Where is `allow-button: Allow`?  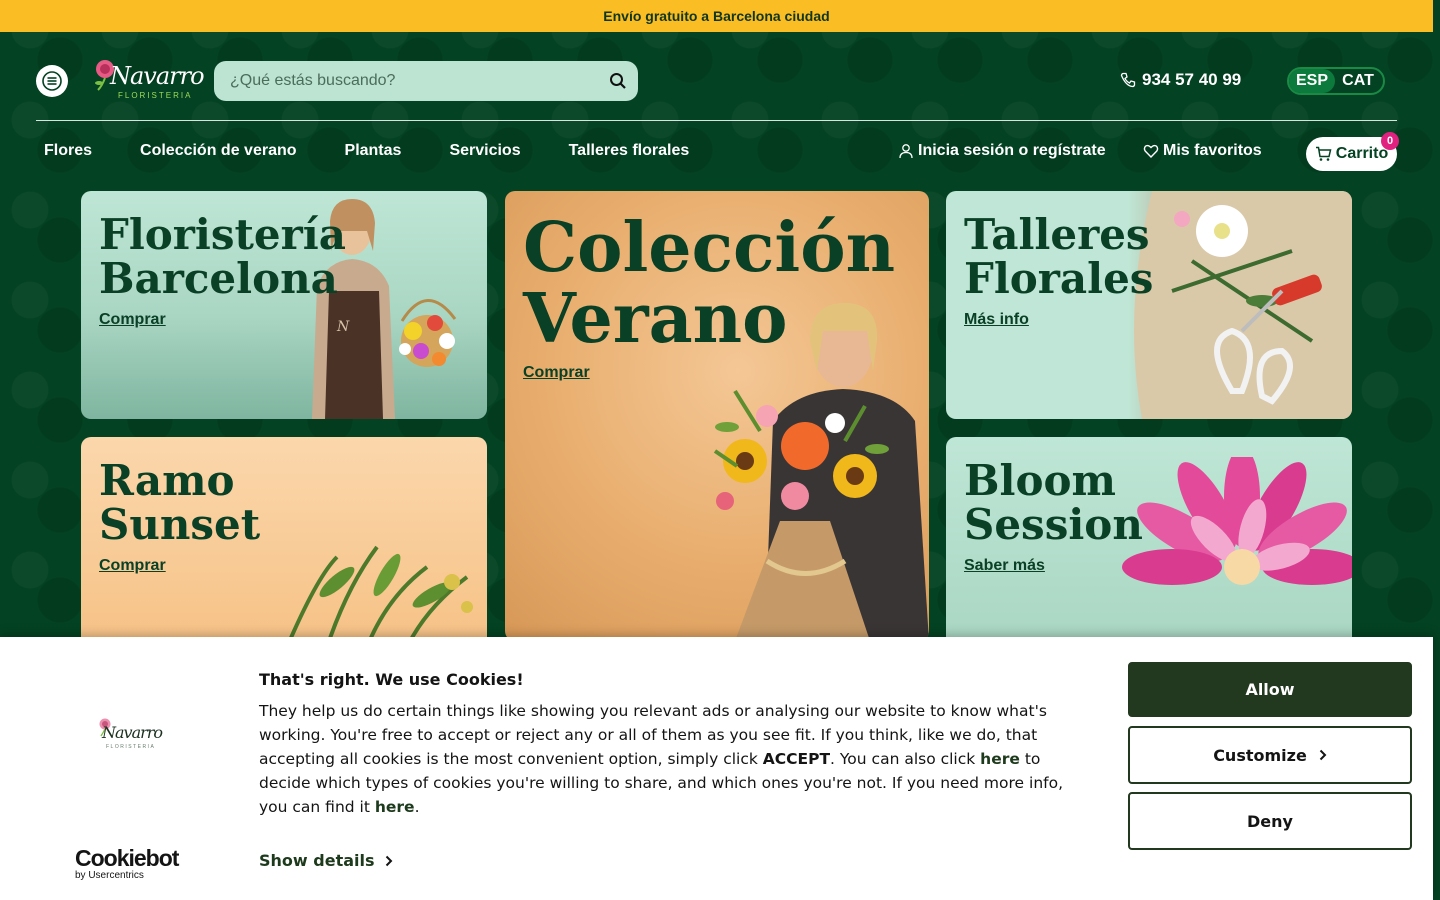
allow-button: Allow is located at coordinates (1270, 689).